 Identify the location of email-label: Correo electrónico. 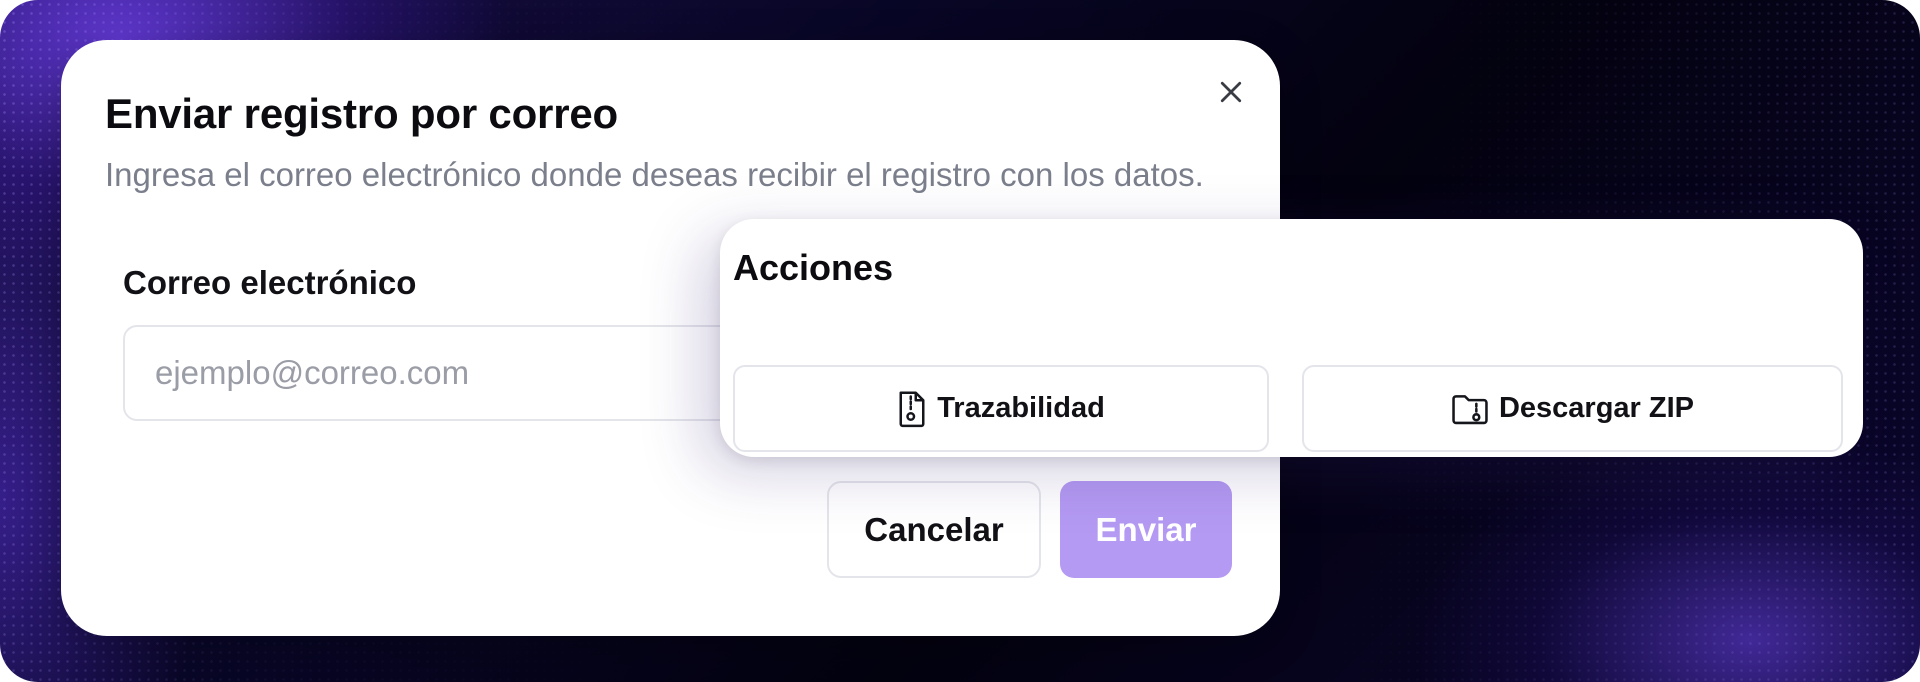
(270, 282).